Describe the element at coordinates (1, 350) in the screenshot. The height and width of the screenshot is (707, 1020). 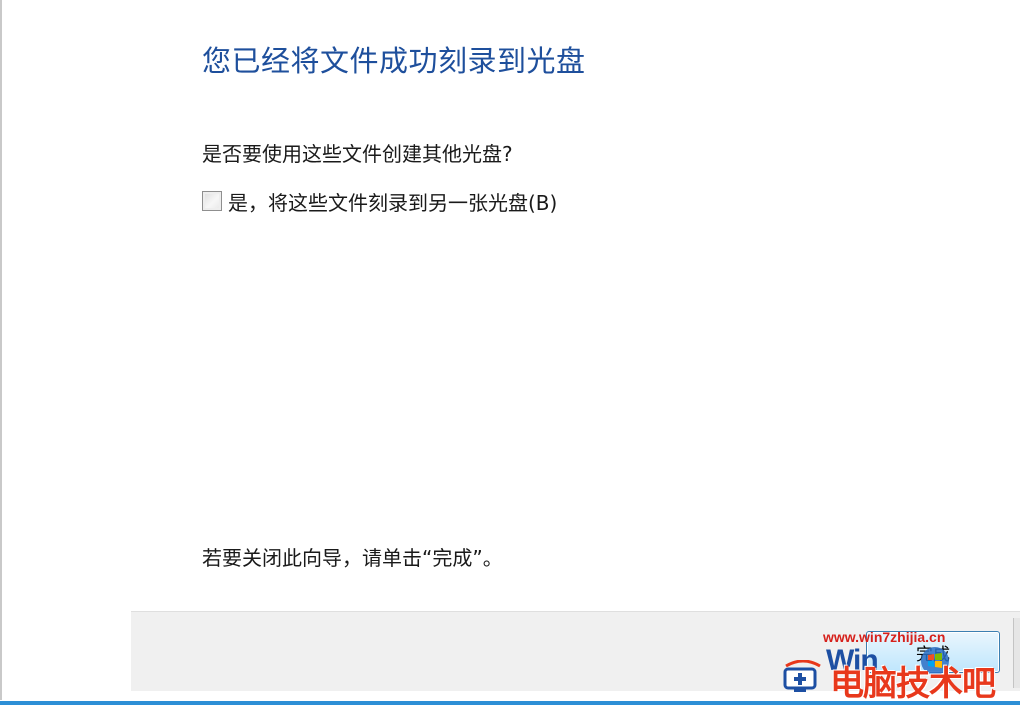
I see `window-left-border` at that location.